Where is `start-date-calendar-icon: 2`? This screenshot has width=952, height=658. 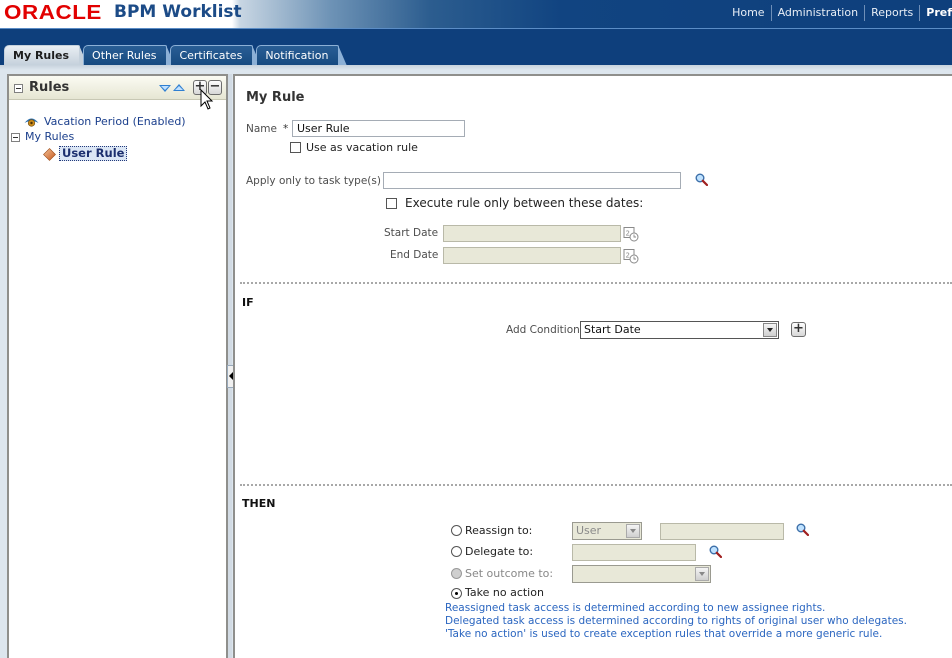
start-date-calendar-icon: 2 is located at coordinates (631, 234).